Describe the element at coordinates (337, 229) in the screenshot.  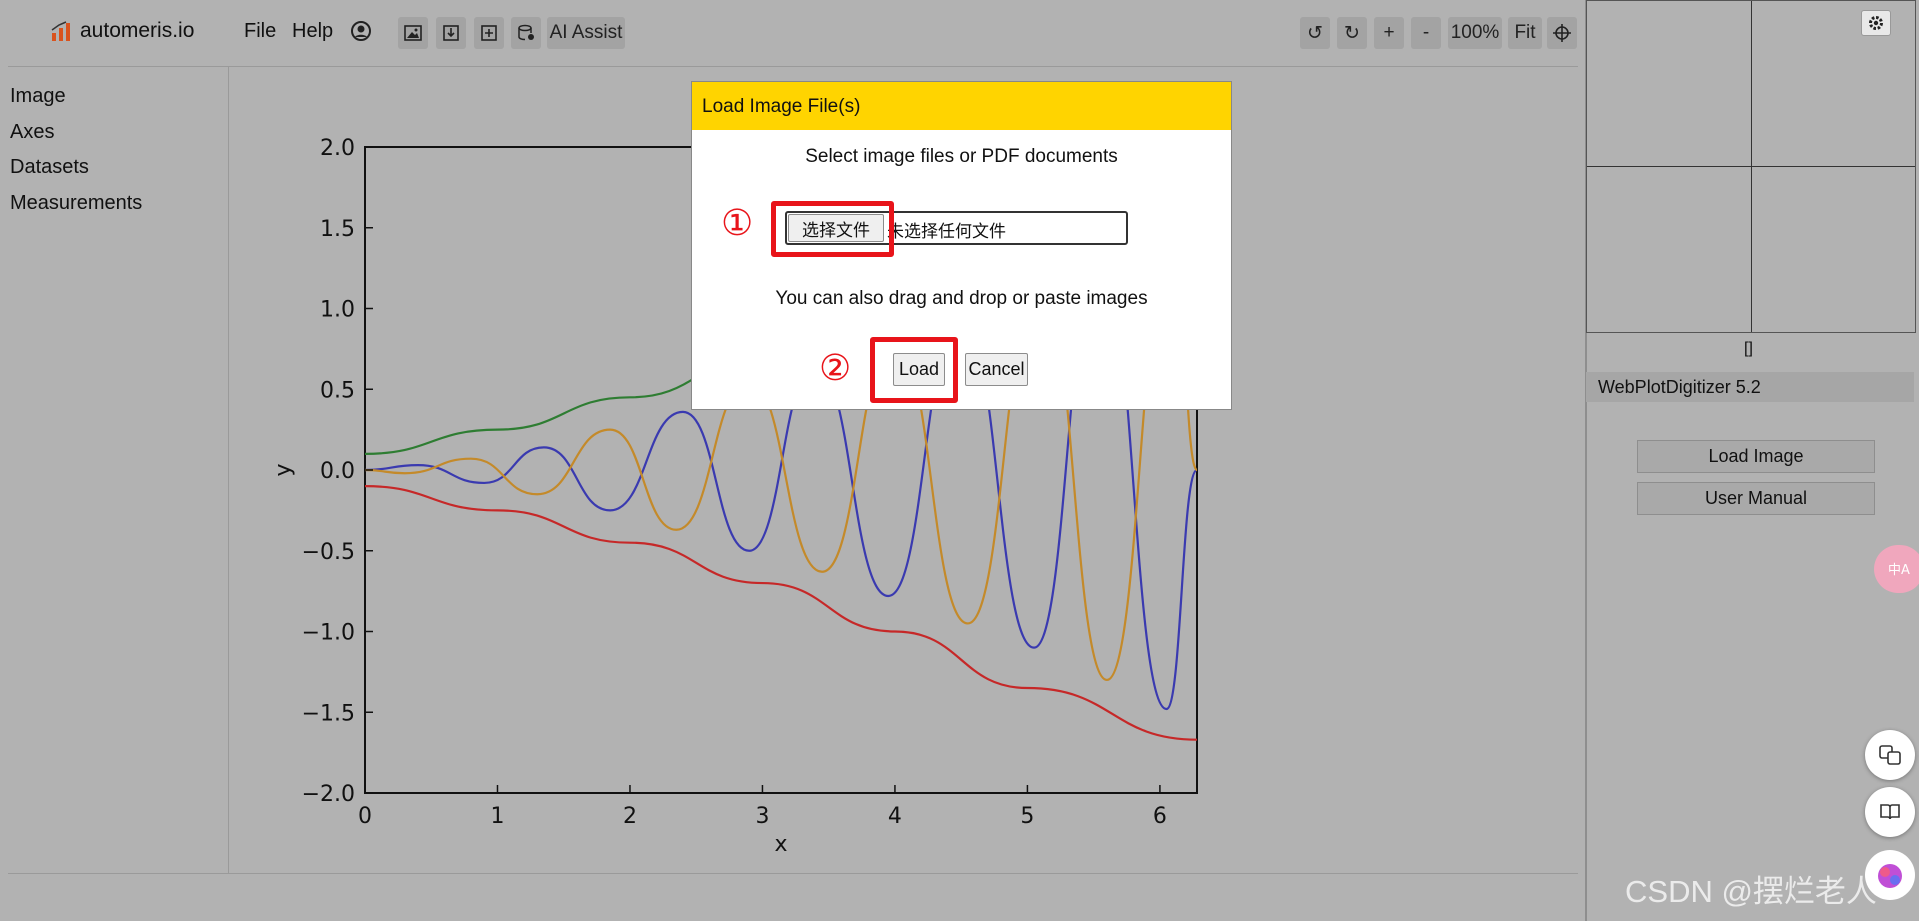
I see `y-tick-label: 1.5` at that location.